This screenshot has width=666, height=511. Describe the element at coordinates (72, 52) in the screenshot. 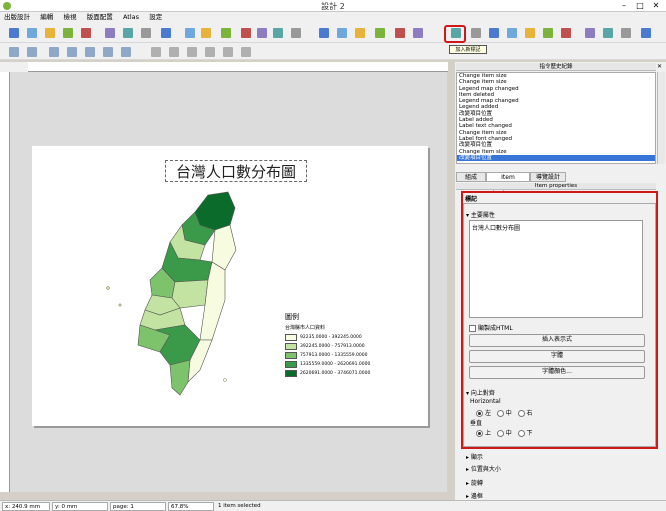

I see `align-right-button` at that location.